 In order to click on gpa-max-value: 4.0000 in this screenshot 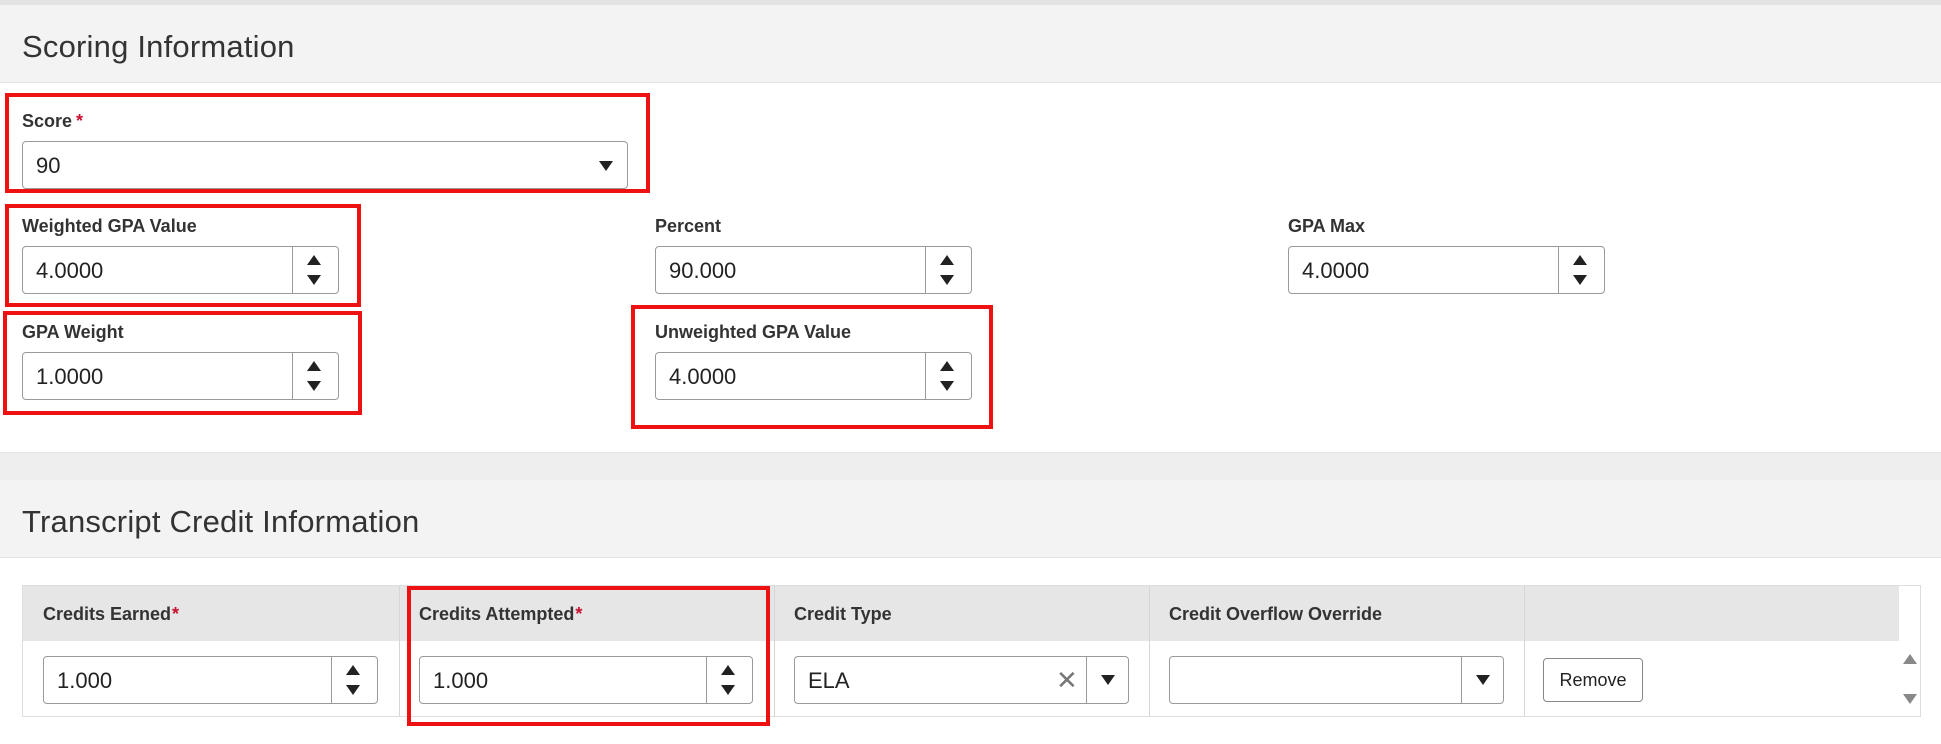, I will do `click(1336, 270)`.